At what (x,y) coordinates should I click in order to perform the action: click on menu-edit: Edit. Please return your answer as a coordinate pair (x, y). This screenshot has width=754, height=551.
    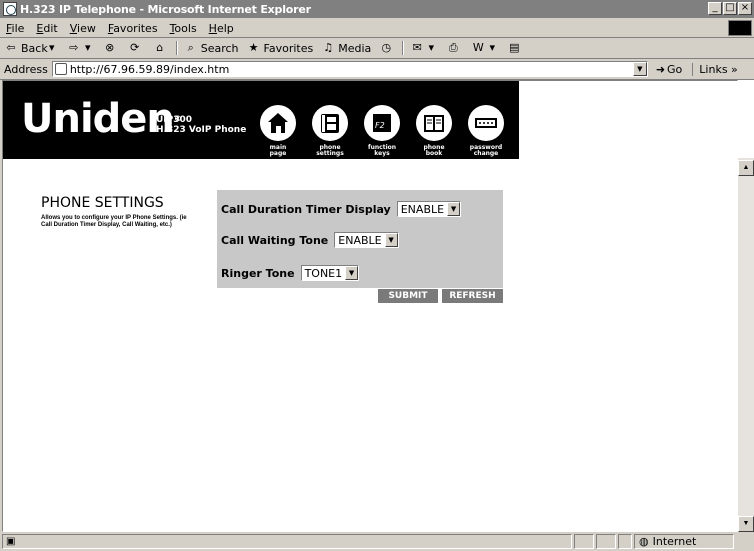
    Looking at the image, I should click on (46, 28).